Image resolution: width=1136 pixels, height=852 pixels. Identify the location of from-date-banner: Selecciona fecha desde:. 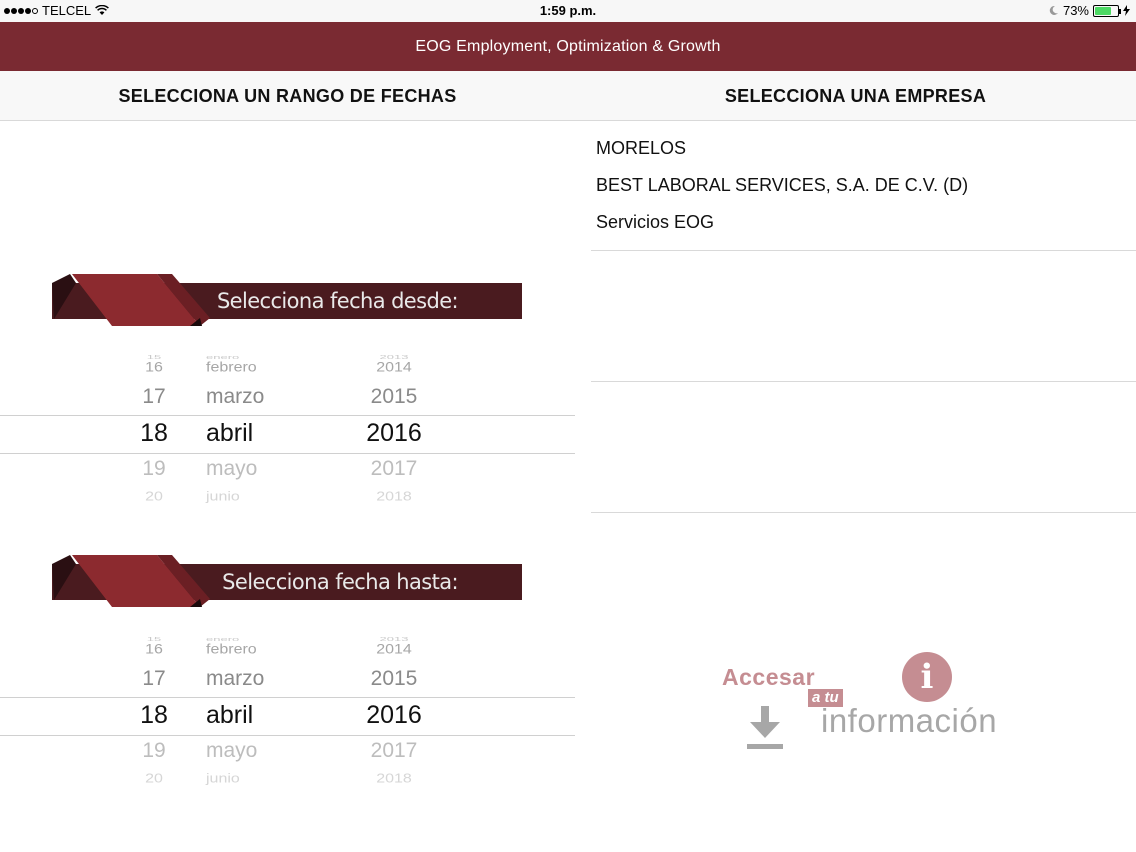
(287, 300).